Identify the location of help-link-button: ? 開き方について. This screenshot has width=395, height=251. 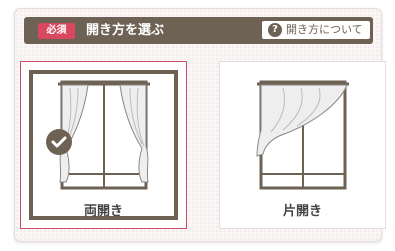
(316, 30).